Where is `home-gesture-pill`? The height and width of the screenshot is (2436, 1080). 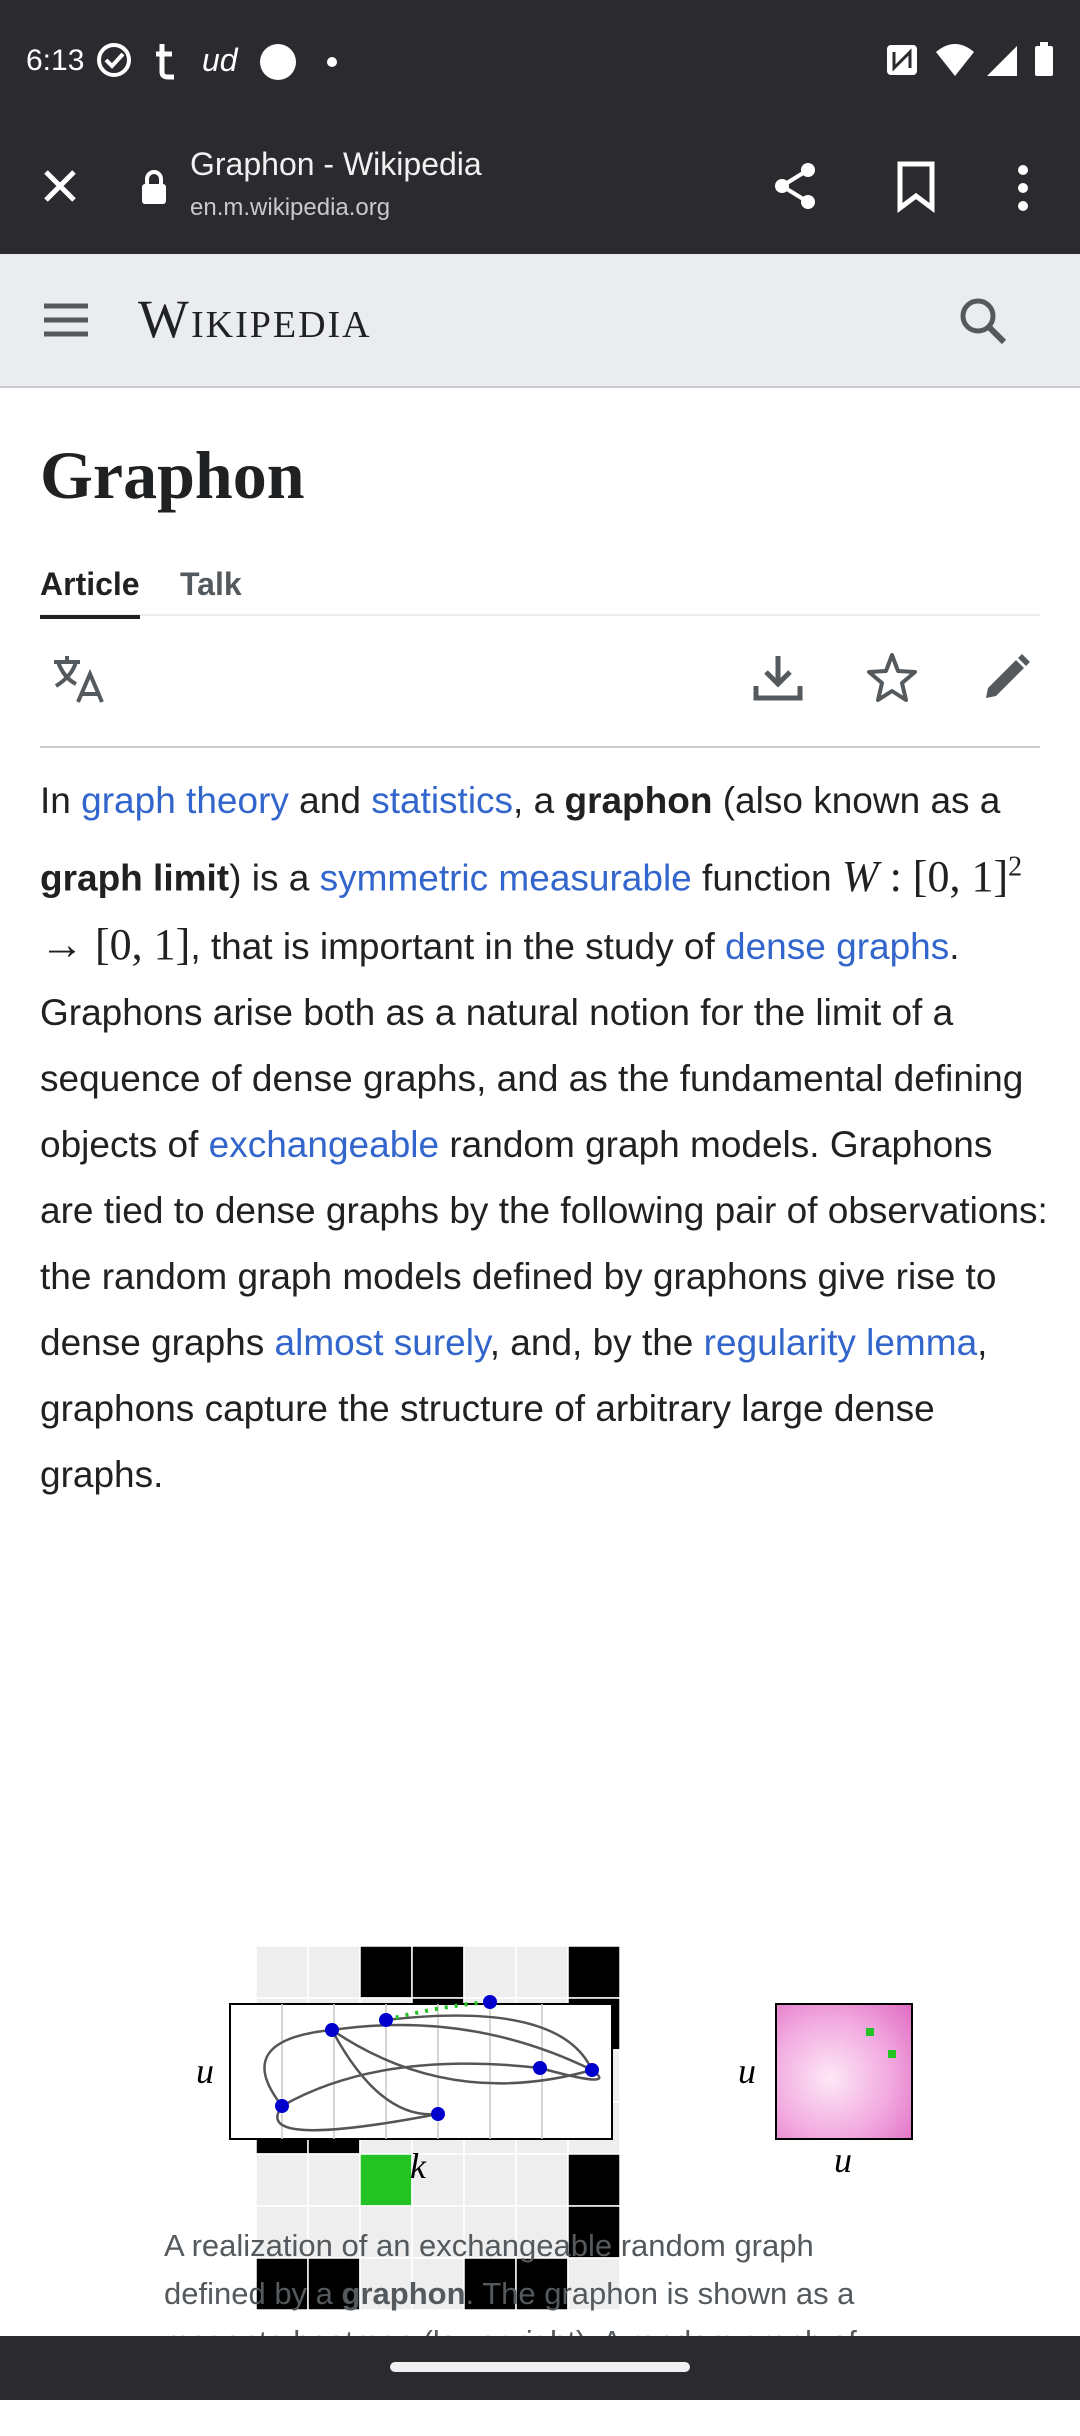 home-gesture-pill is located at coordinates (540, 2367).